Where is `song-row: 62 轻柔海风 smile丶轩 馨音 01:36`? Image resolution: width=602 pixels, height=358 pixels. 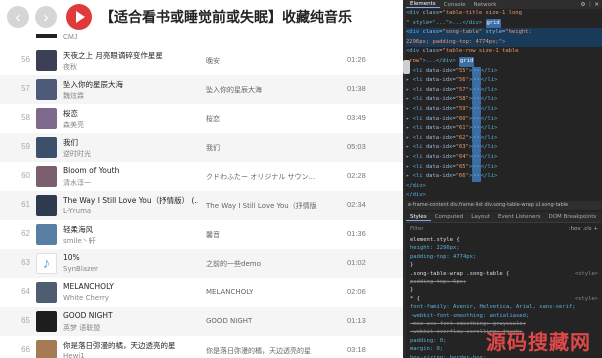 song-row: 62 轻柔海风 smile丶轩 馨音 01:36 is located at coordinates (201, 234).